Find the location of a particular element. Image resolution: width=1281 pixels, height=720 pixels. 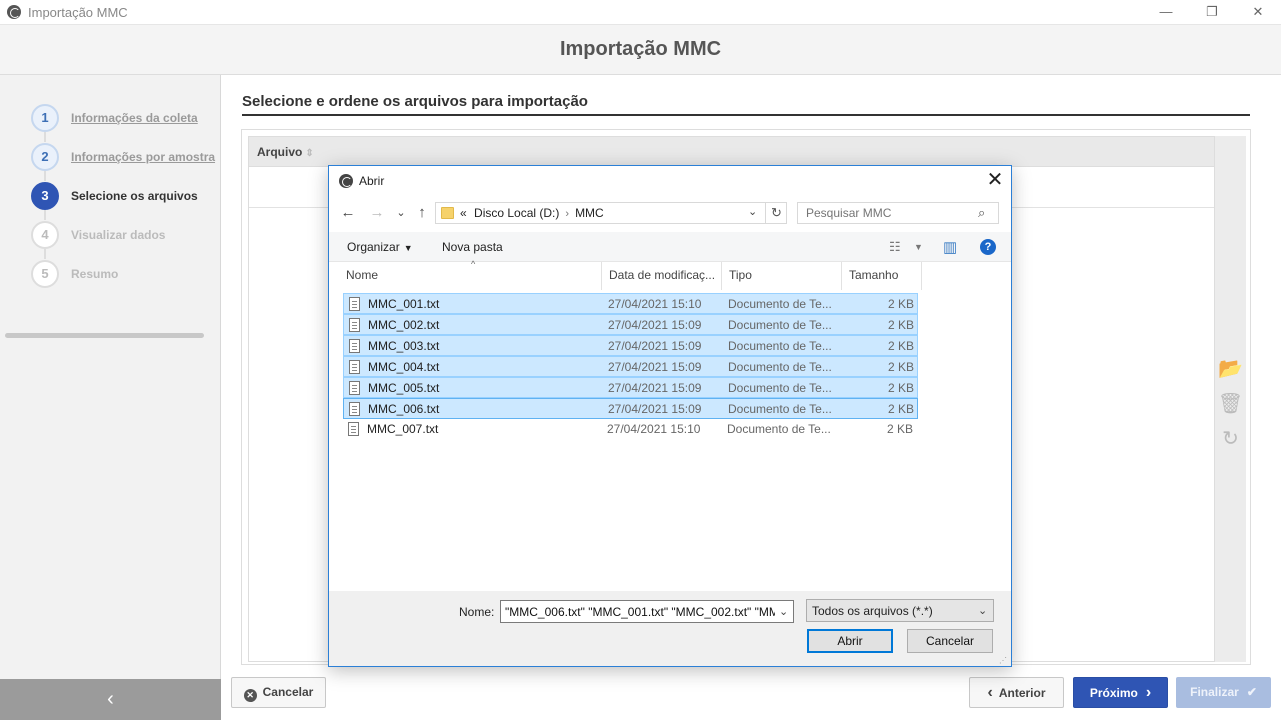

window-title: Importação MMC is located at coordinates (78, 12).